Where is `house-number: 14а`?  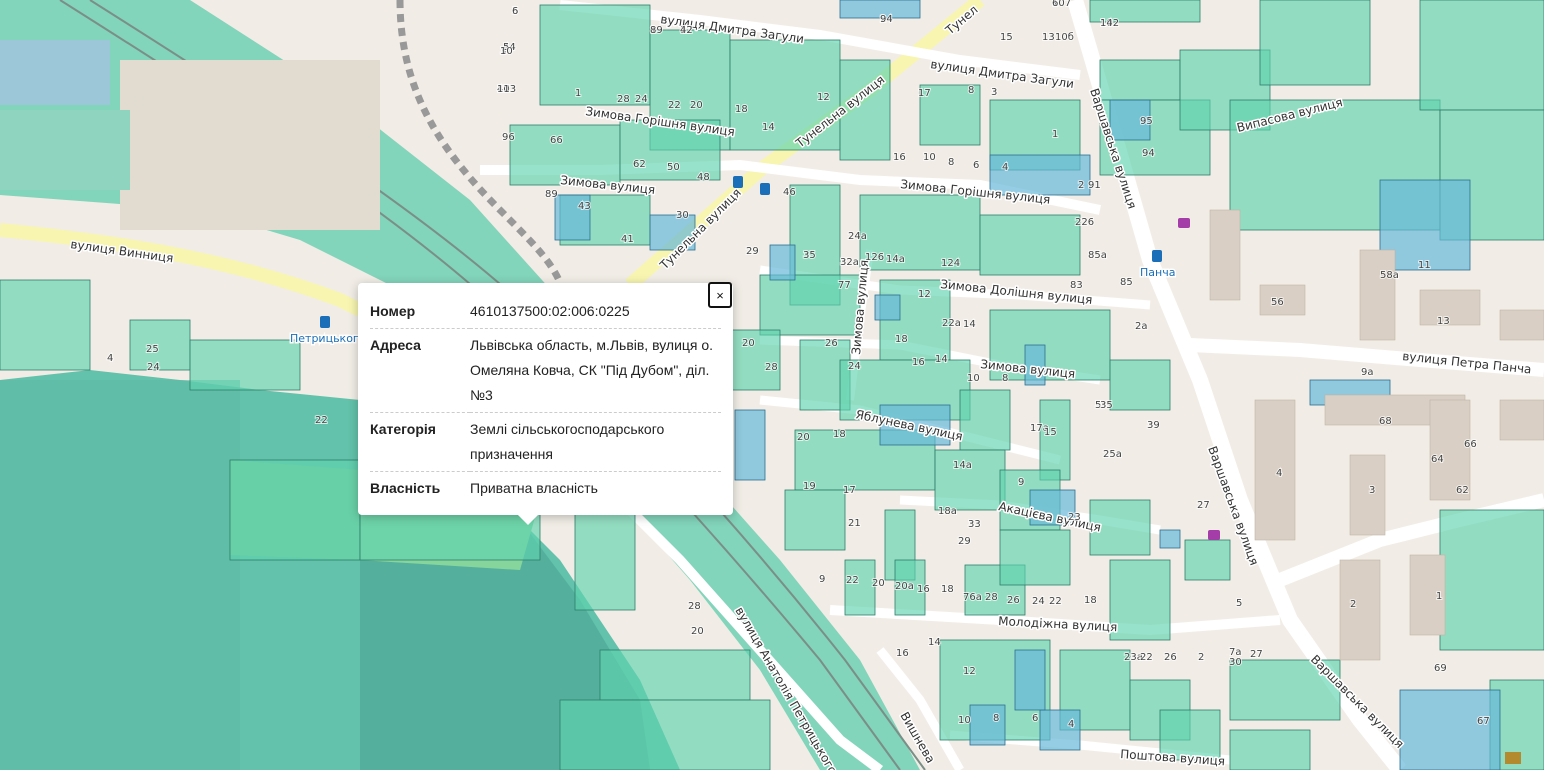 house-number: 14а is located at coordinates (895, 259).